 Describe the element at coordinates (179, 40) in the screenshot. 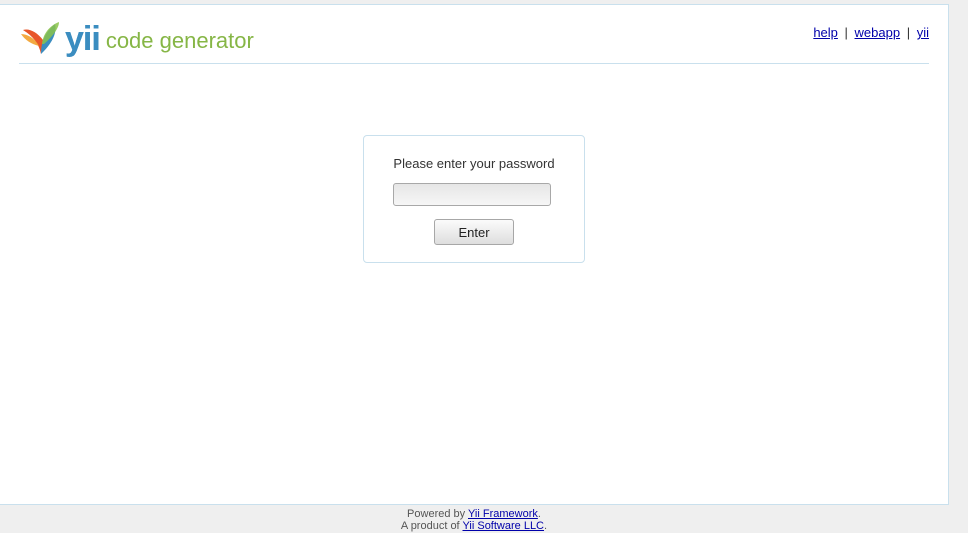

I see `logo-text: code generator` at that location.